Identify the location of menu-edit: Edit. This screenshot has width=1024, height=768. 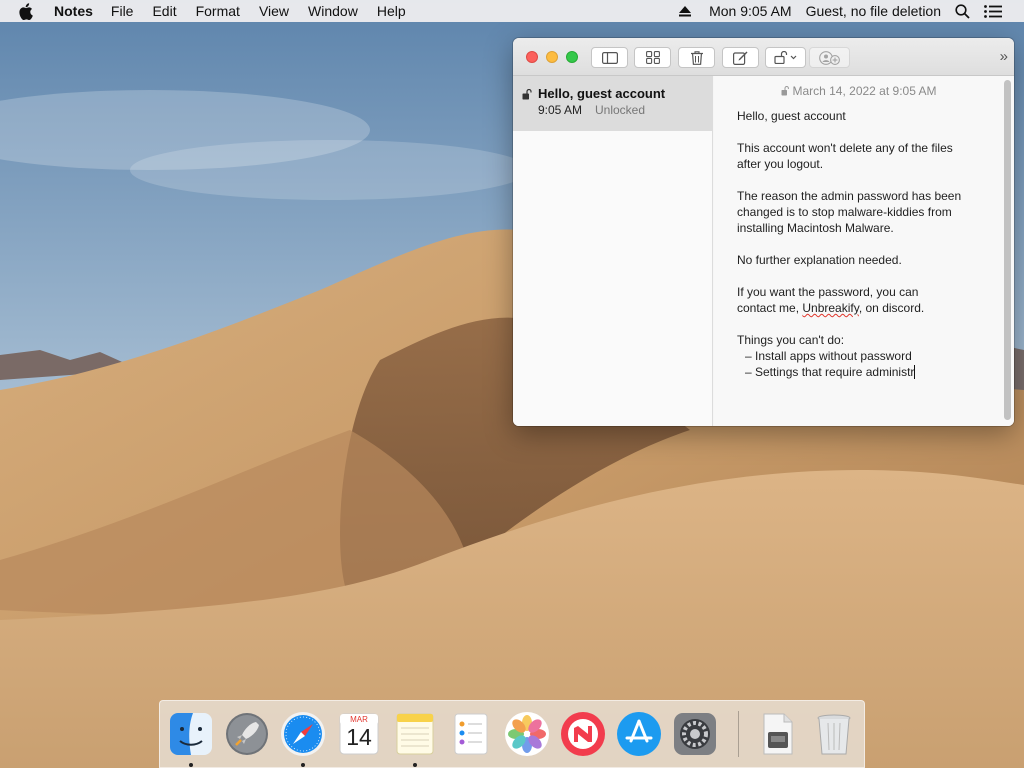
(164, 11).